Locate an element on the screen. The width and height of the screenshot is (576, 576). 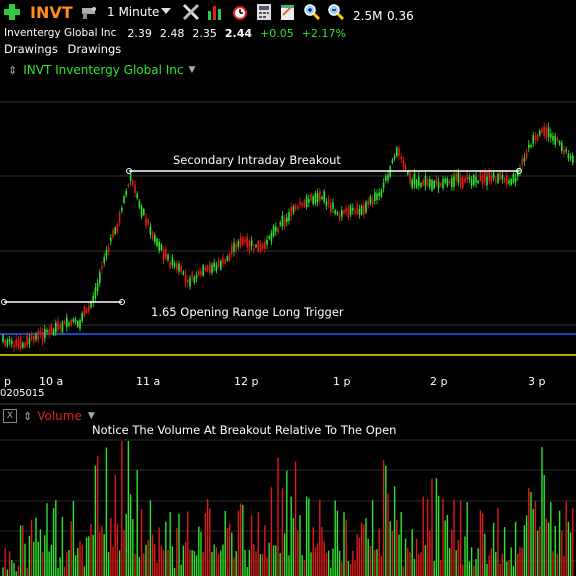
time-tick: 11 a is located at coordinates (148, 381).